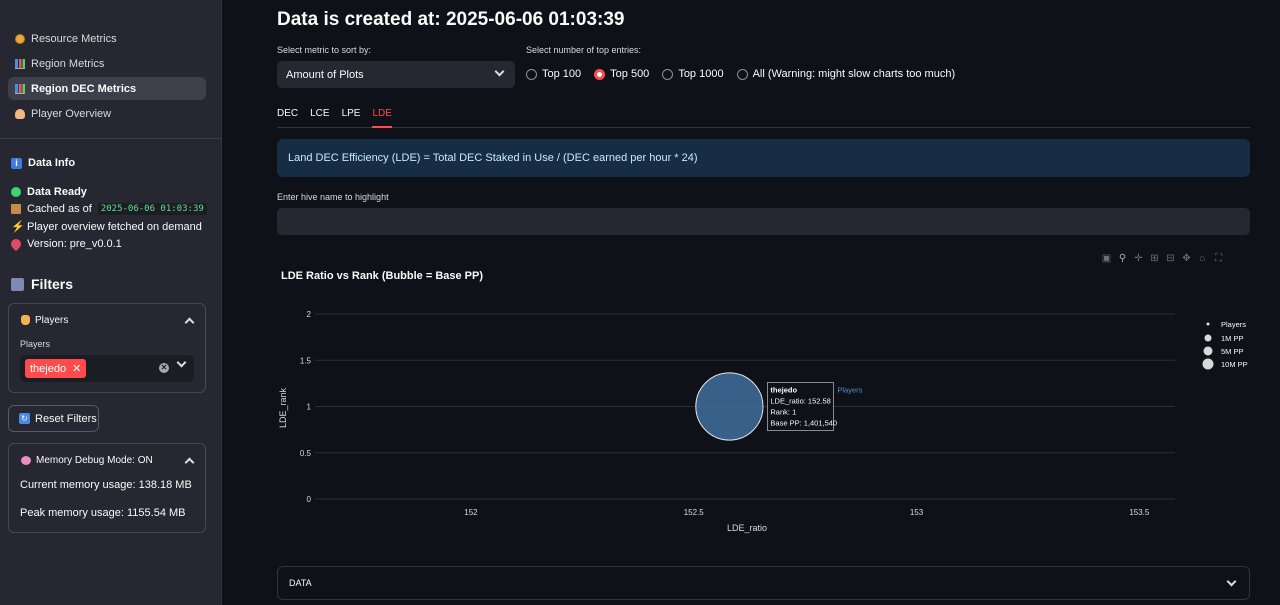 This screenshot has width=1280, height=605. What do you see at coordinates (1202, 258) in the screenshot?
I see `home-icon: ⌂` at bounding box center [1202, 258].